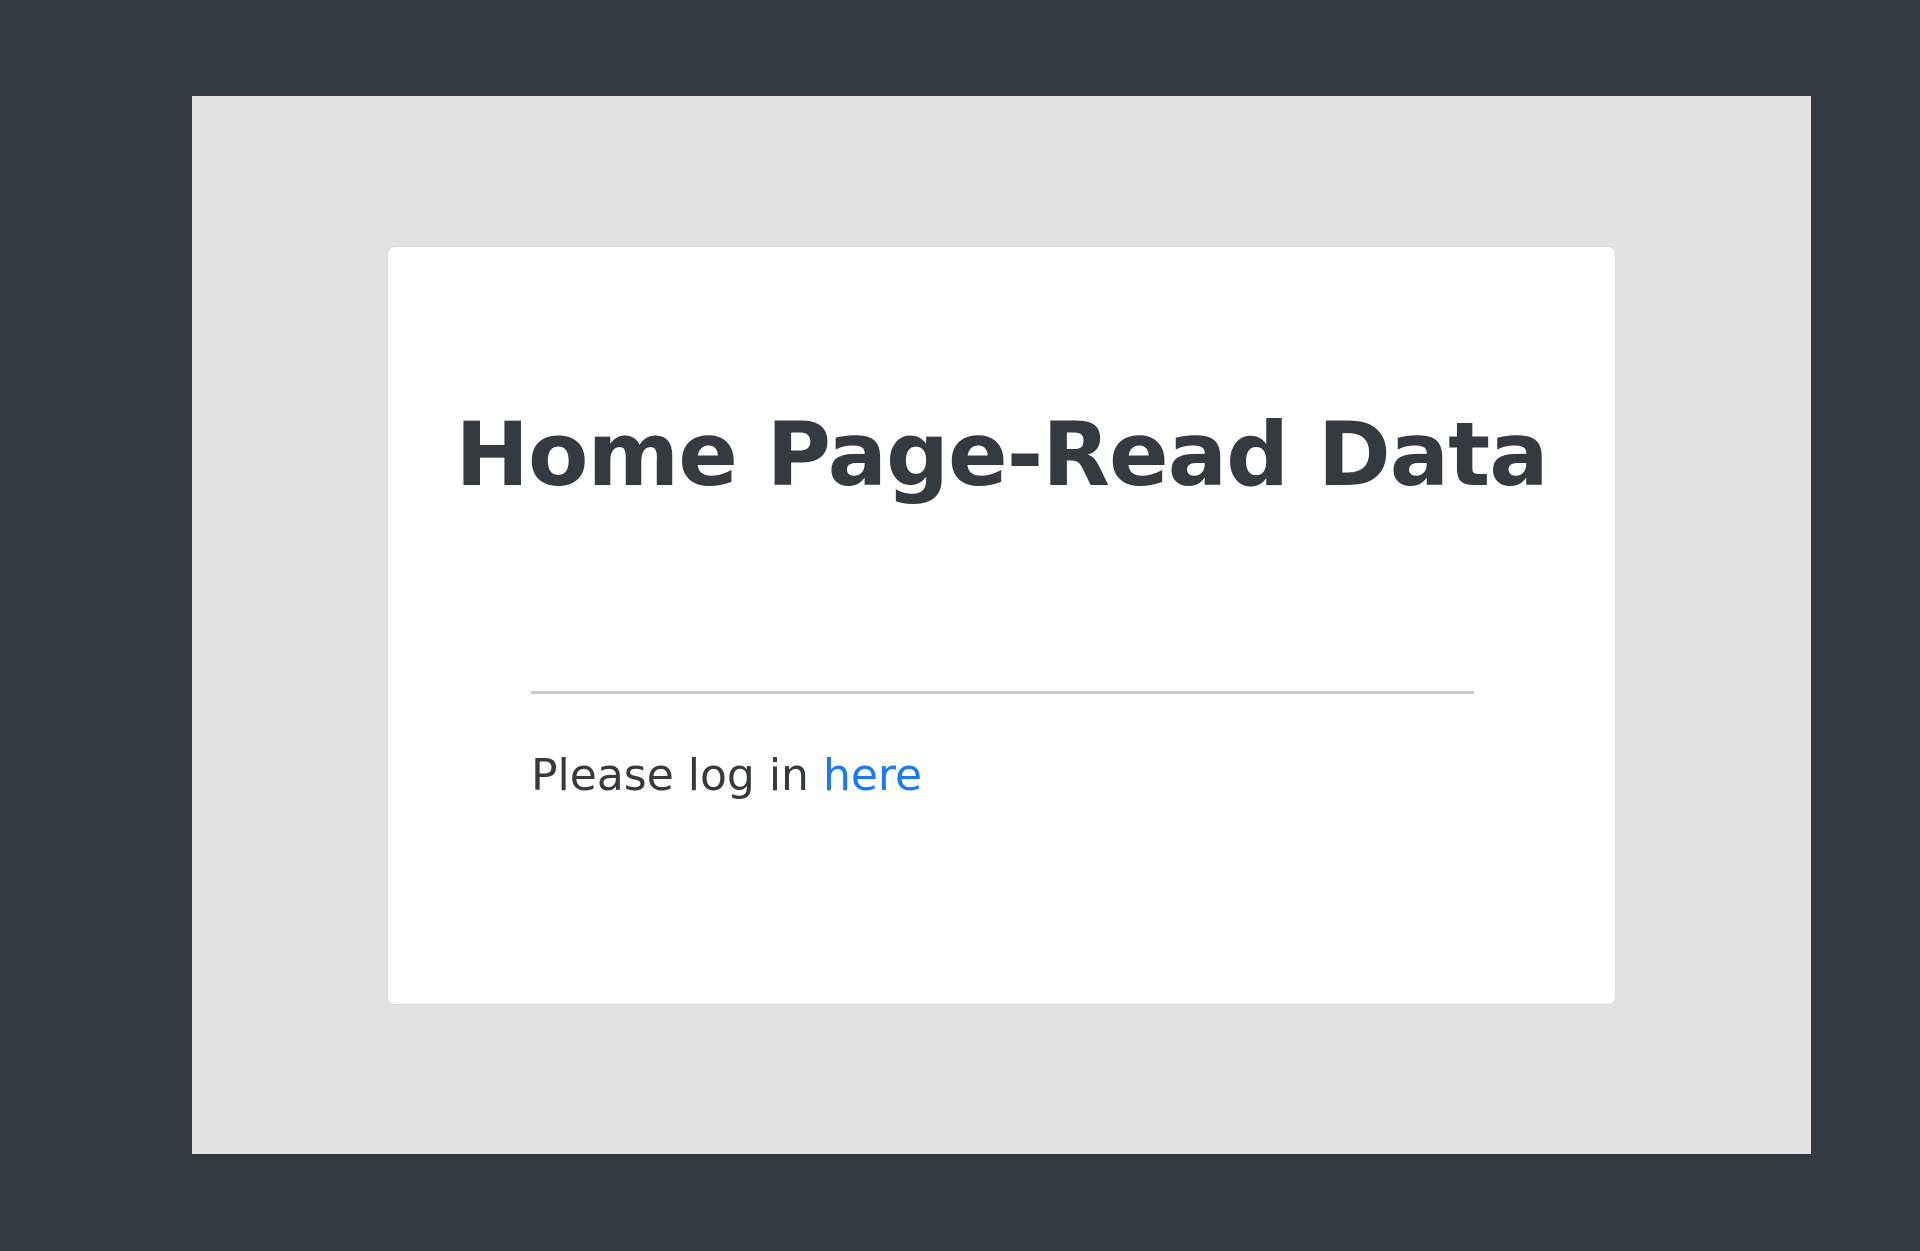 Image resolution: width=1920 pixels, height=1251 pixels. I want to click on page-title: Home Page-Read Data, so click(1001, 454).